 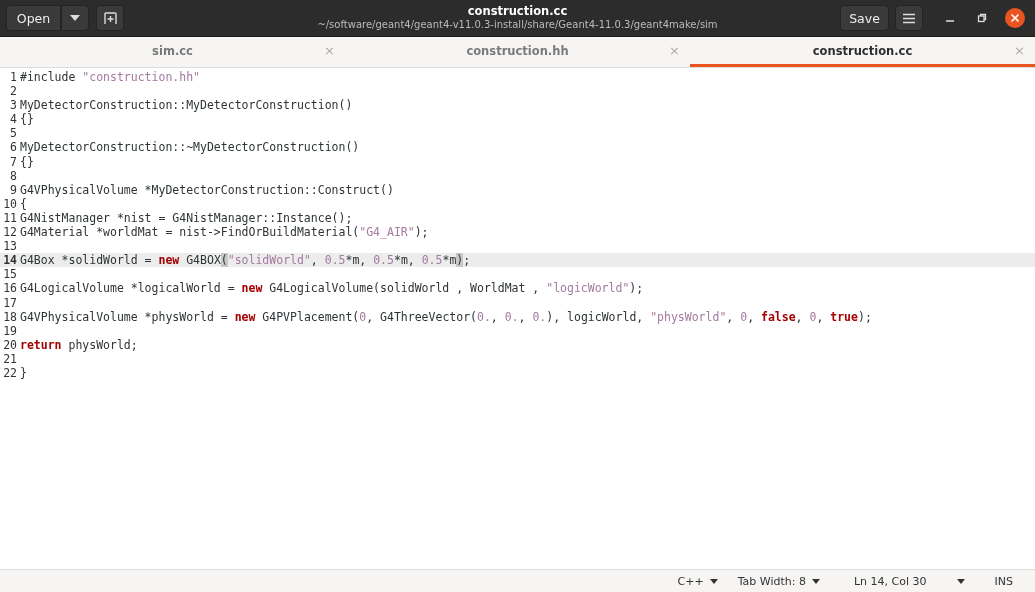 I want to click on code-line: G4LogicalVolume *logicalWorld = new G4LogicalVolume(solidWorld , WorldMat , "logicWorld");, so click(x=332, y=288).